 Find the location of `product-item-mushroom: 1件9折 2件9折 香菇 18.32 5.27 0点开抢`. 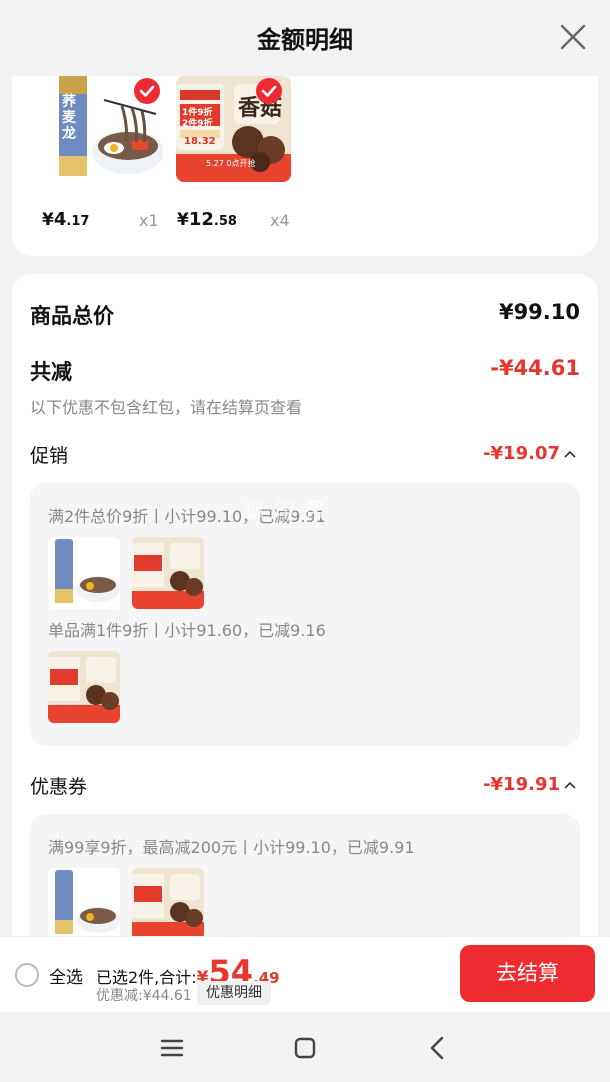

product-item-mushroom: 1件9折 2件9折 香菇 18.32 5.27 0点开抢 is located at coordinates (233, 131).